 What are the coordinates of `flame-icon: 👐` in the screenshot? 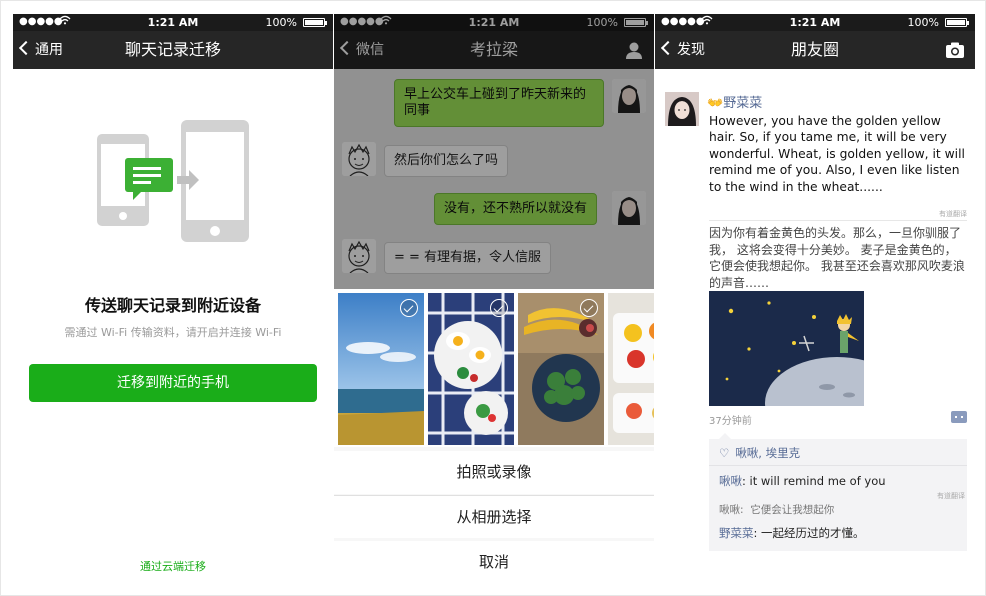 It's located at (715, 103).